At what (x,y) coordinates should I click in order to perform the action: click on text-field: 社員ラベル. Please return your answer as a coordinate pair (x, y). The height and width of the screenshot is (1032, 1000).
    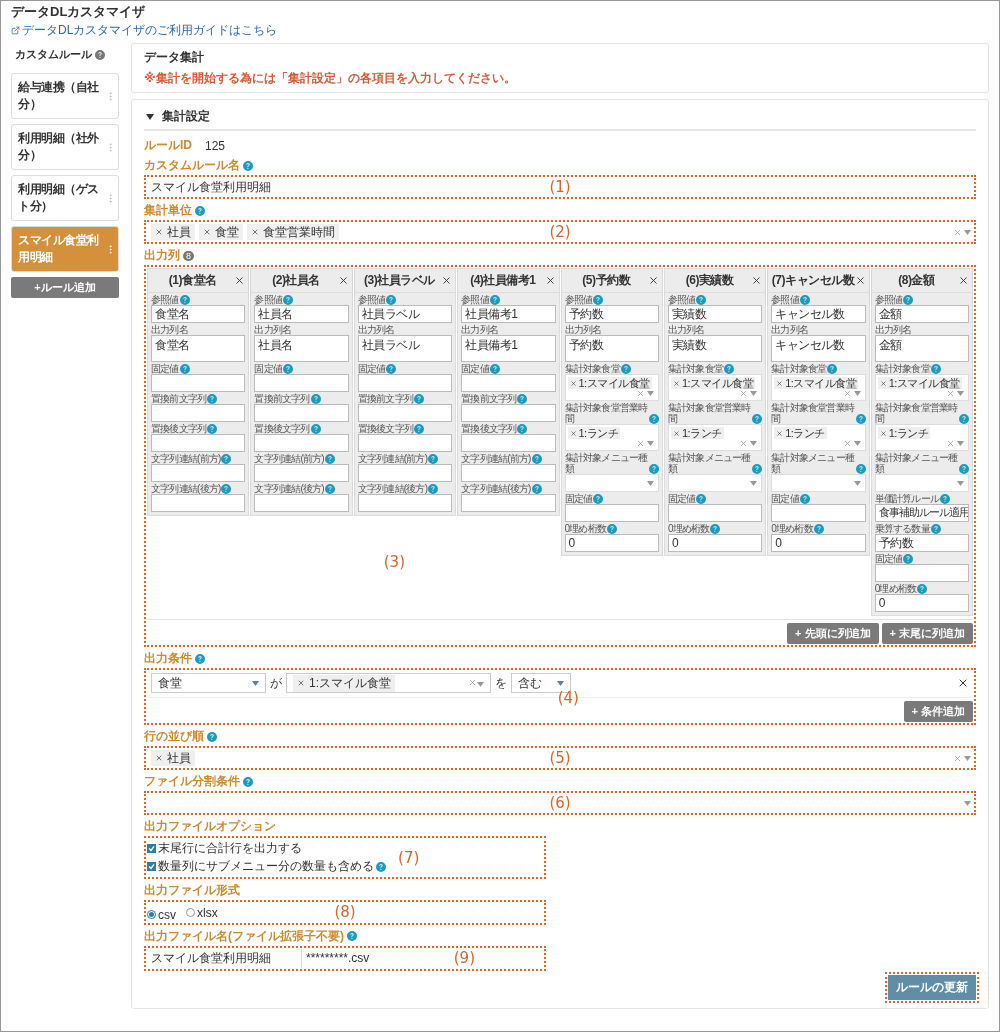
    Looking at the image, I should click on (405, 314).